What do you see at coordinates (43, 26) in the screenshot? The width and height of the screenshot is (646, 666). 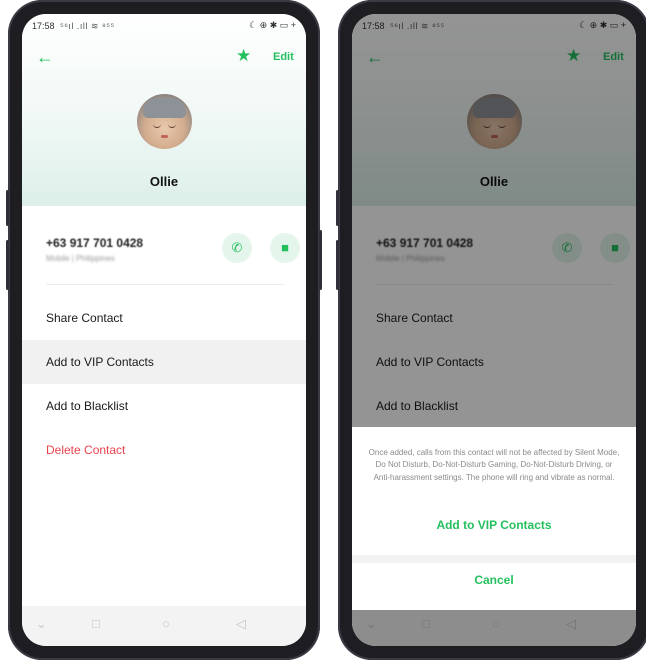 I see `status-time: 17:58` at bounding box center [43, 26].